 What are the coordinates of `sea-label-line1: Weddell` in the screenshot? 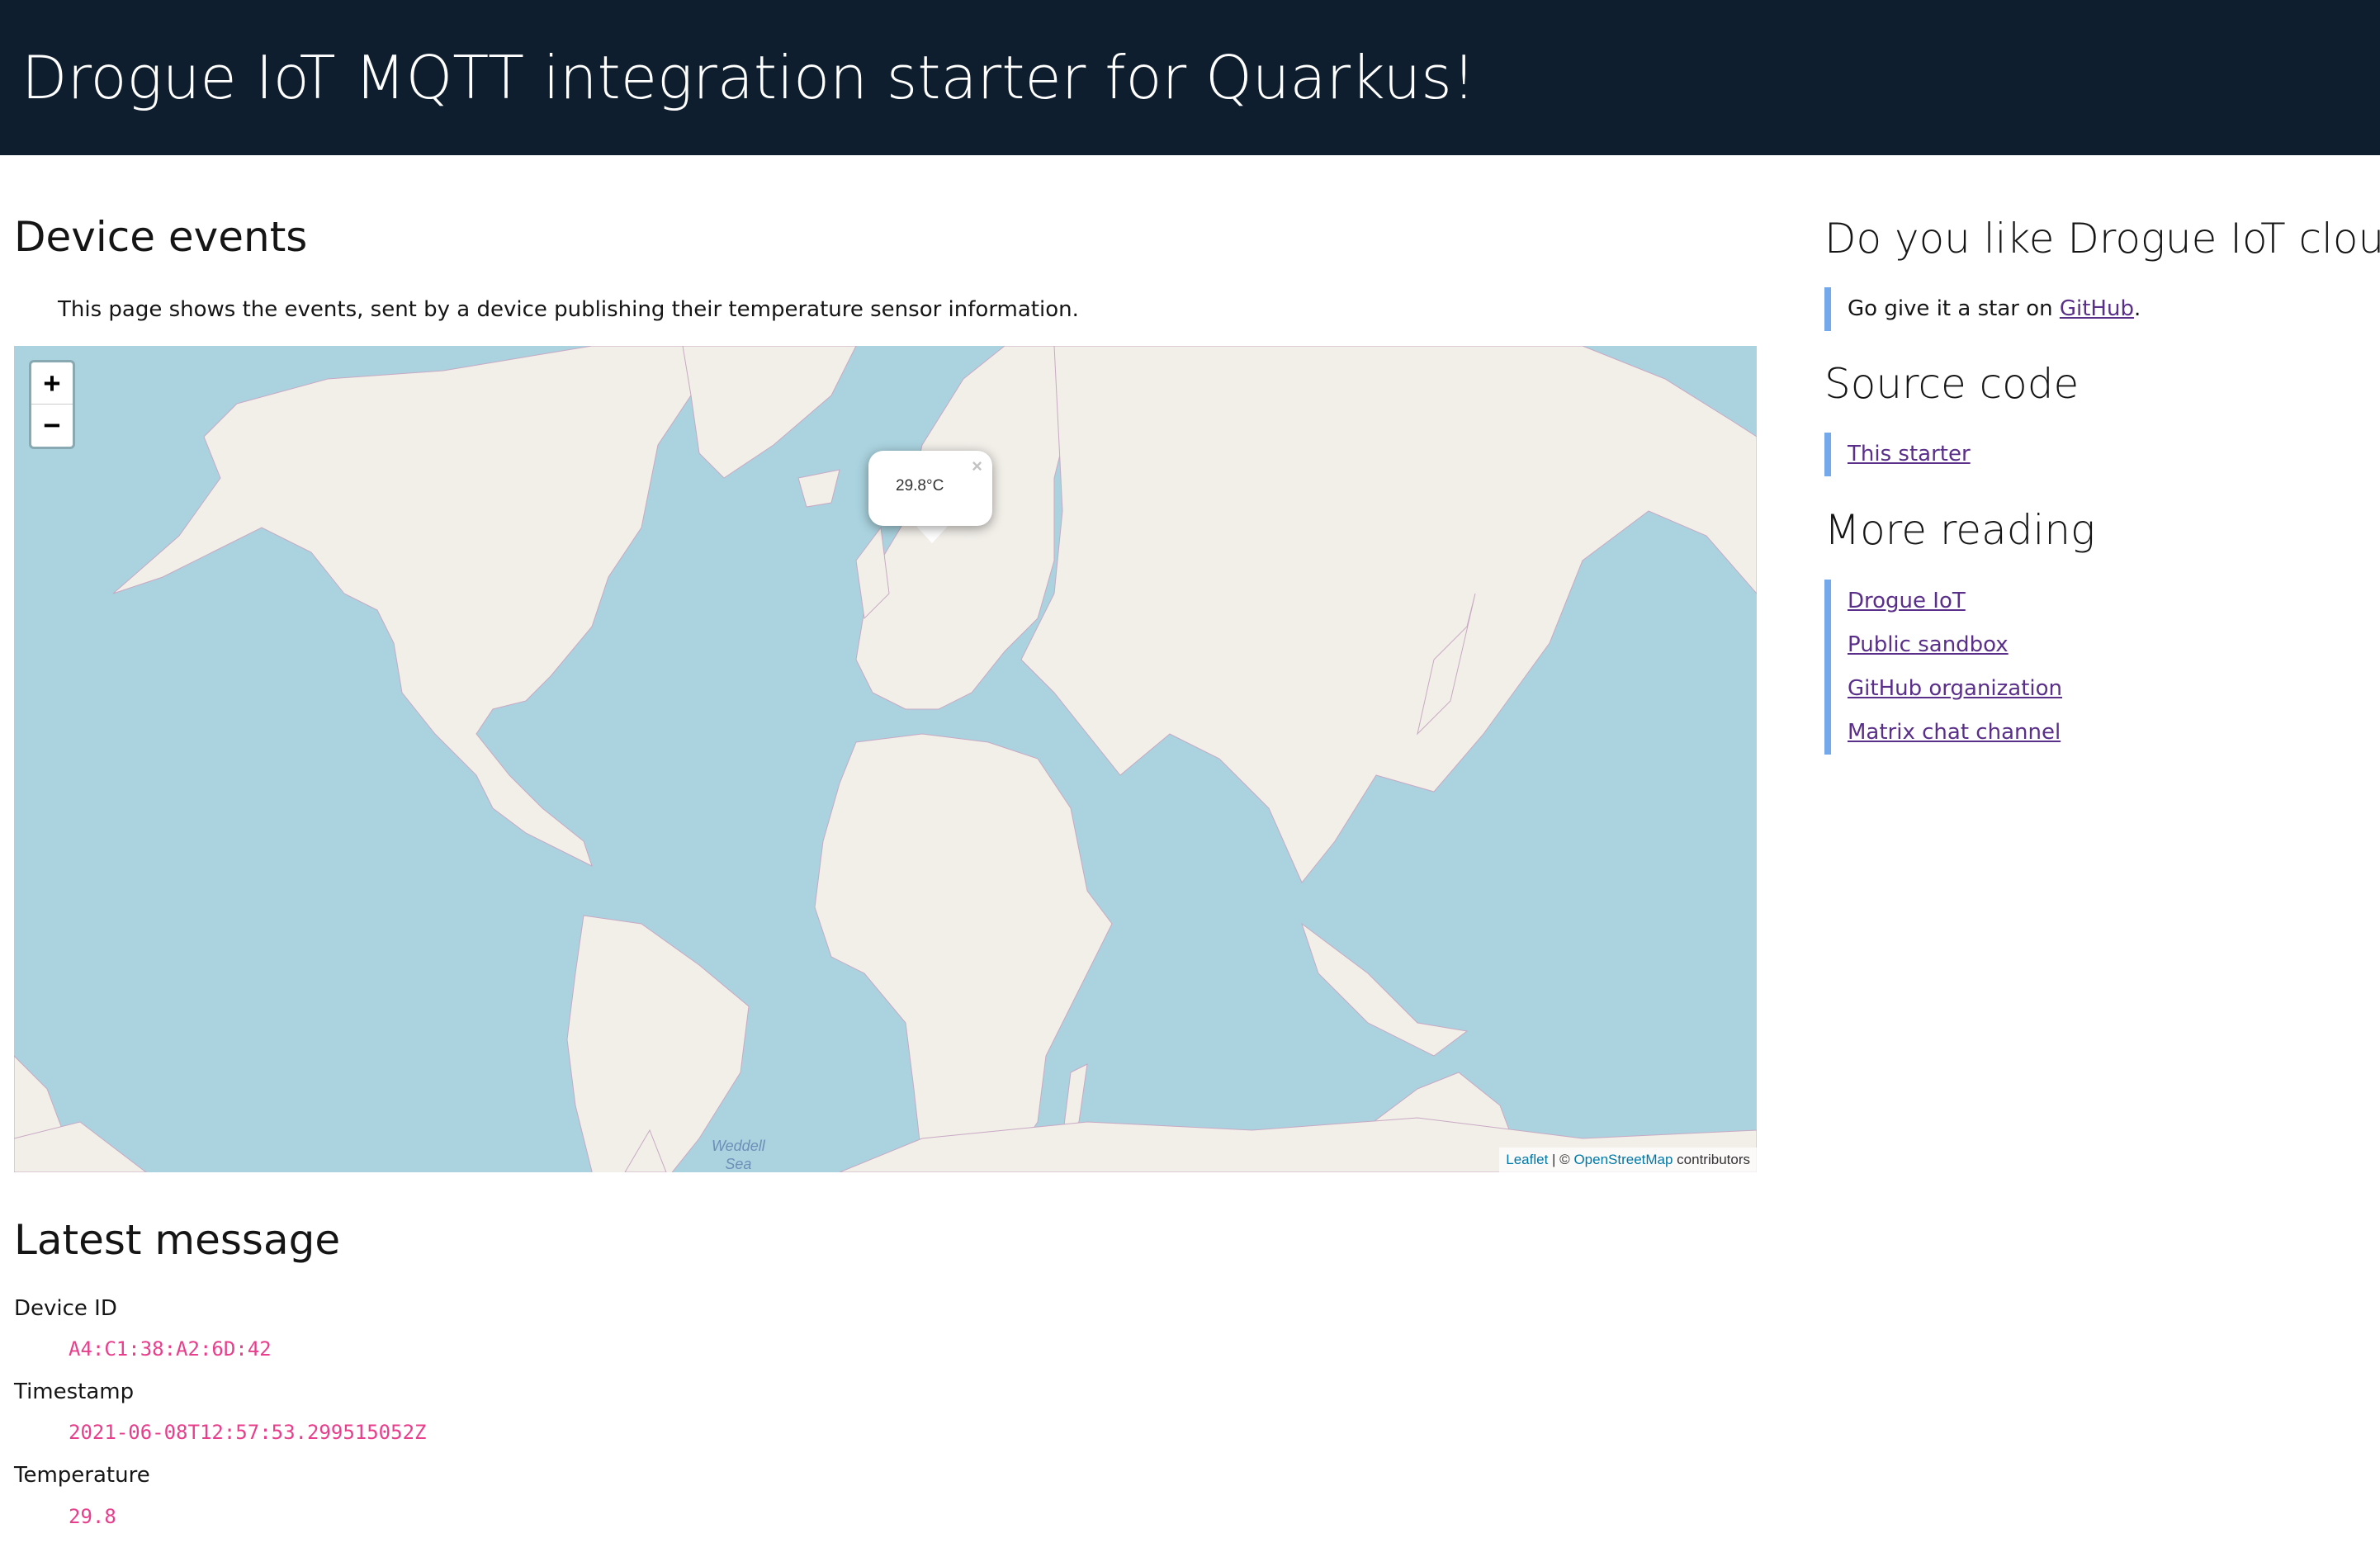 It's located at (738, 1146).